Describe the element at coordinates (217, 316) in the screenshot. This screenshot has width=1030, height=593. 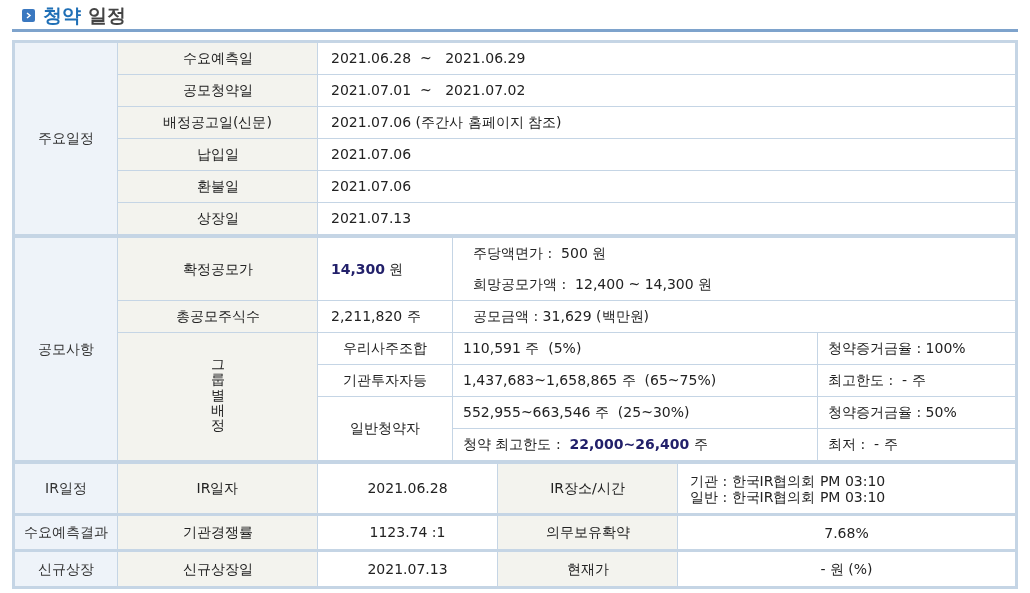
I see `row-label: 총공모주식수` at that location.